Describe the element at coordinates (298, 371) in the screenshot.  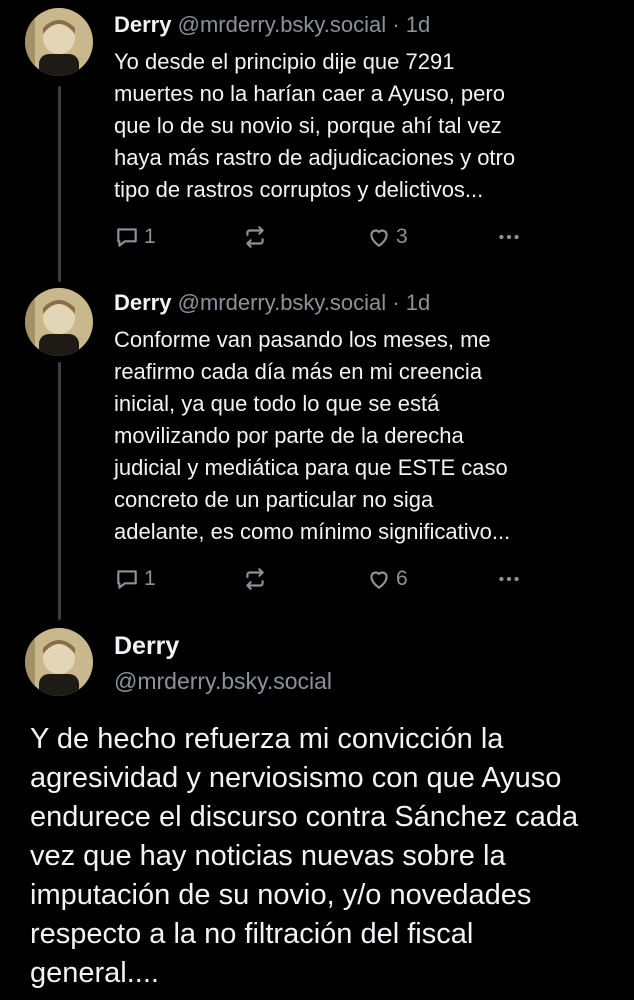
I see `post-text-line: reafirmo cada día más en mi creencia` at that location.